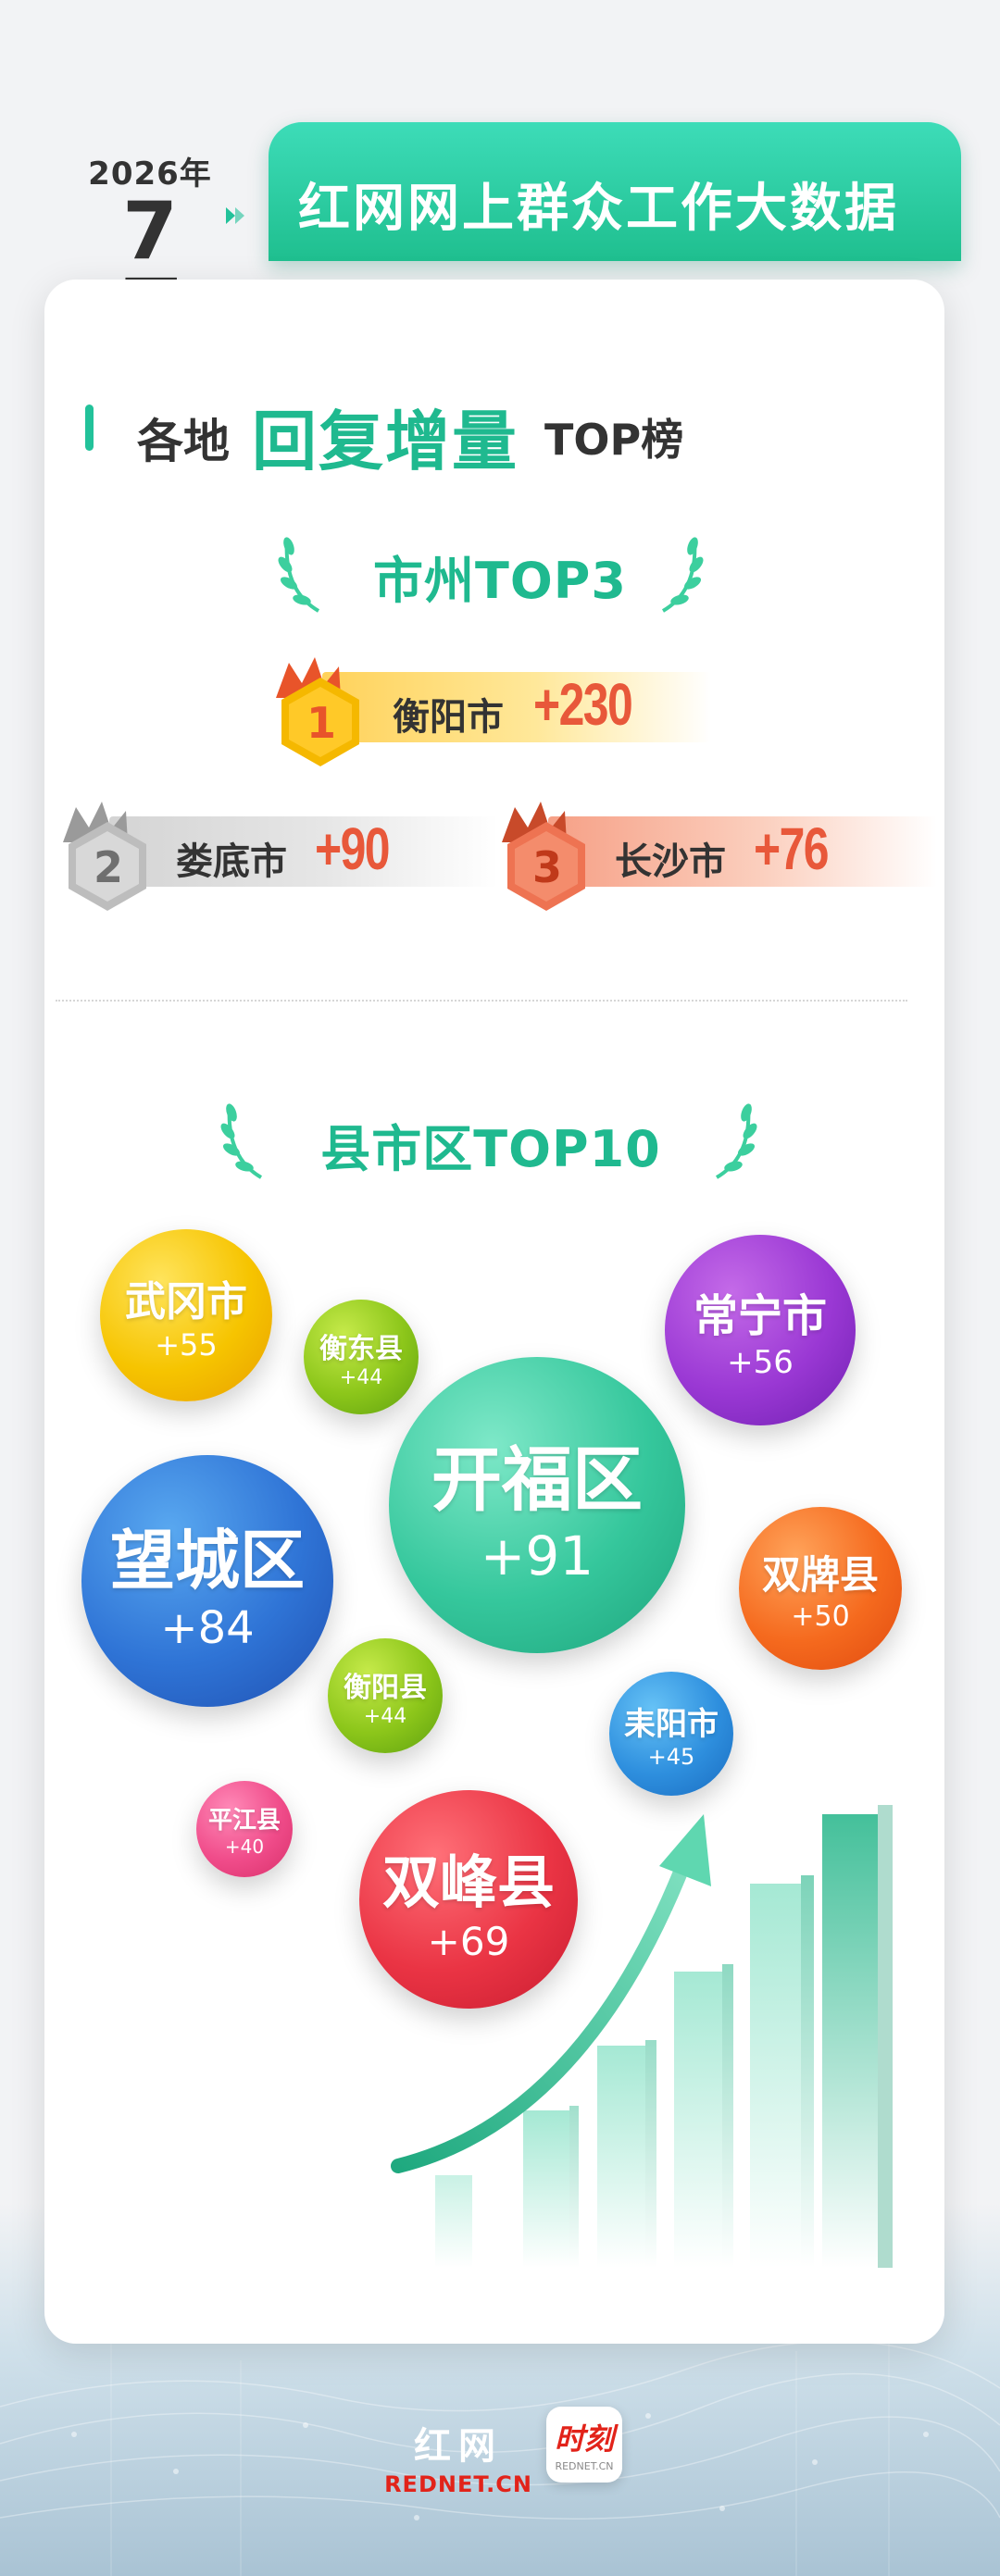 The height and width of the screenshot is (2576, 1000). I want to click on rank-number: 2, so click(109, 867).